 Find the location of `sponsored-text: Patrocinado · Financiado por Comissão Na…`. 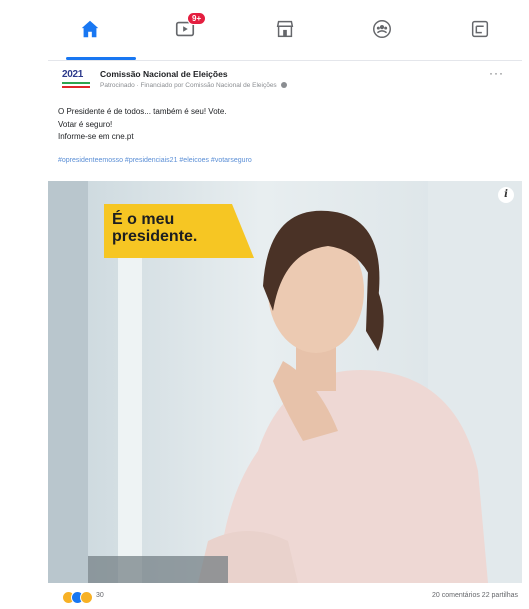

sponsored-text: Patrocinado · Financiado por Comissão Na… is located at coordinates (188, 85).